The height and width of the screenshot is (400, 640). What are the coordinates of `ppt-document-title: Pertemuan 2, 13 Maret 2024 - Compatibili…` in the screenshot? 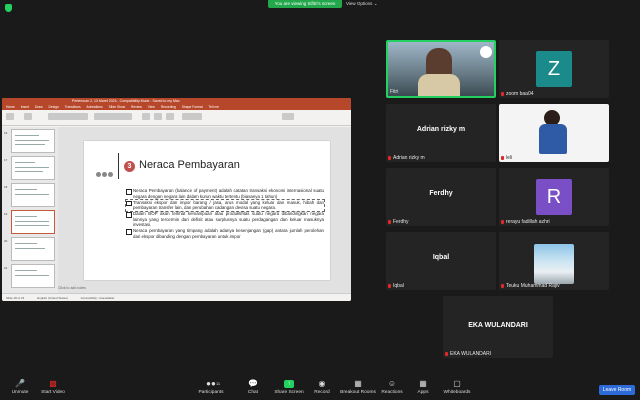 It's located at (126, 101).